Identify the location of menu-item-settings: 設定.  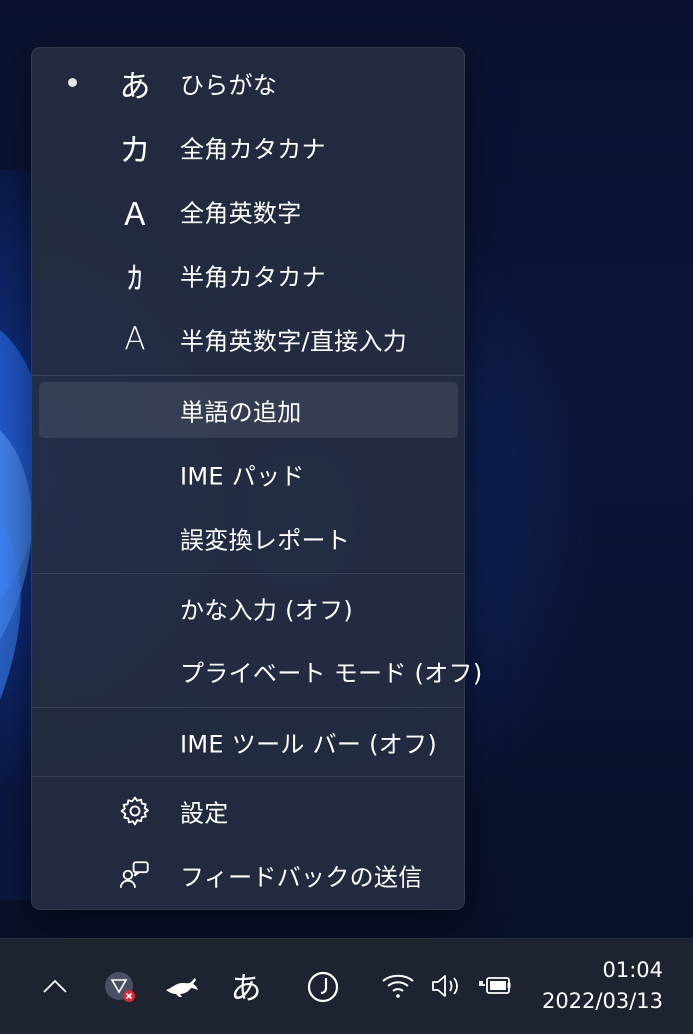
(248, 811).